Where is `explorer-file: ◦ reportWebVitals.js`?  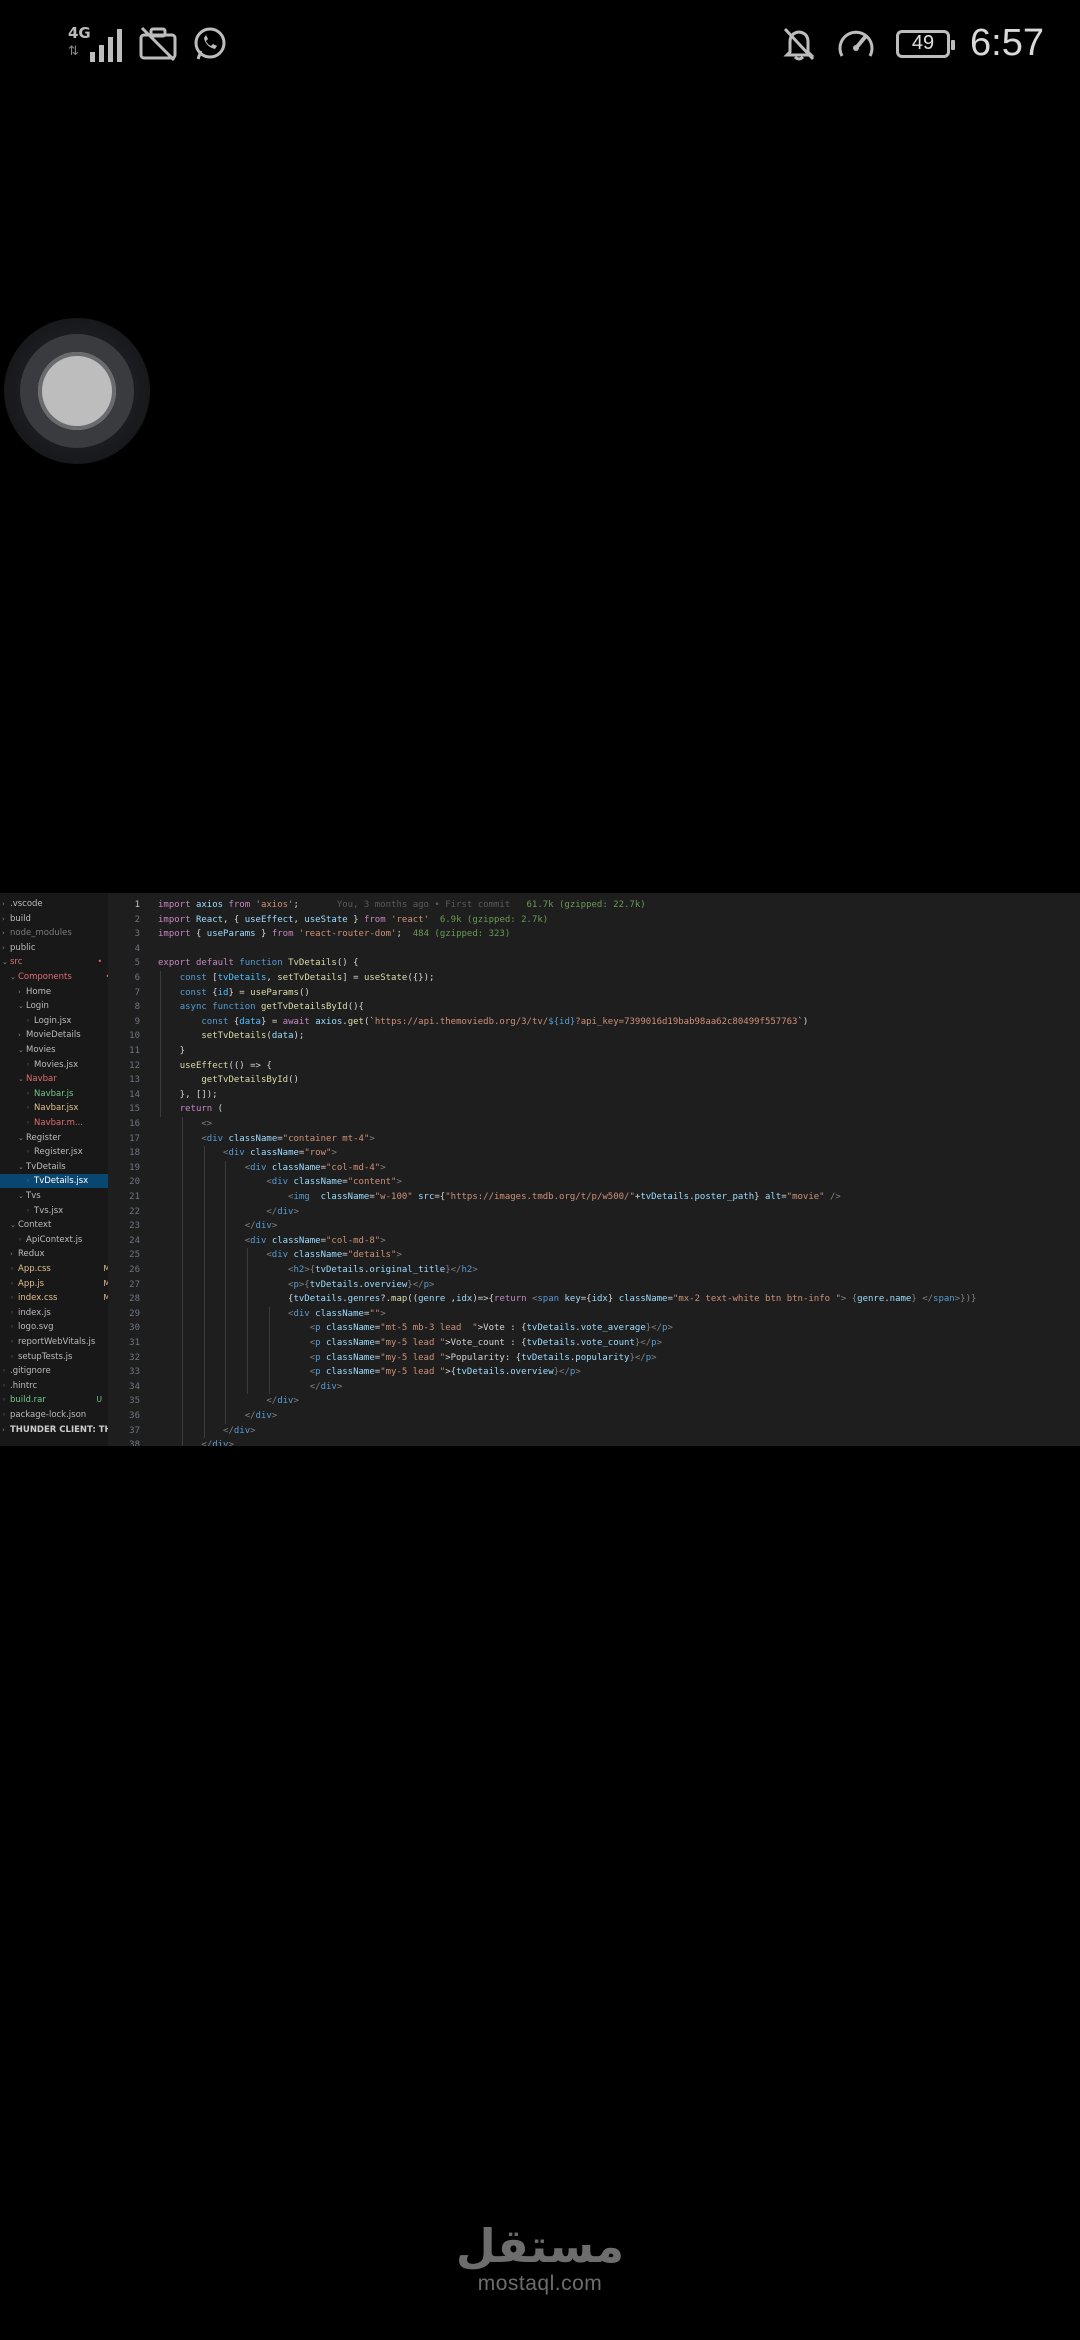
explorer-file: ◦ reportWebVitals.js is located at coordinates (59, 1342).